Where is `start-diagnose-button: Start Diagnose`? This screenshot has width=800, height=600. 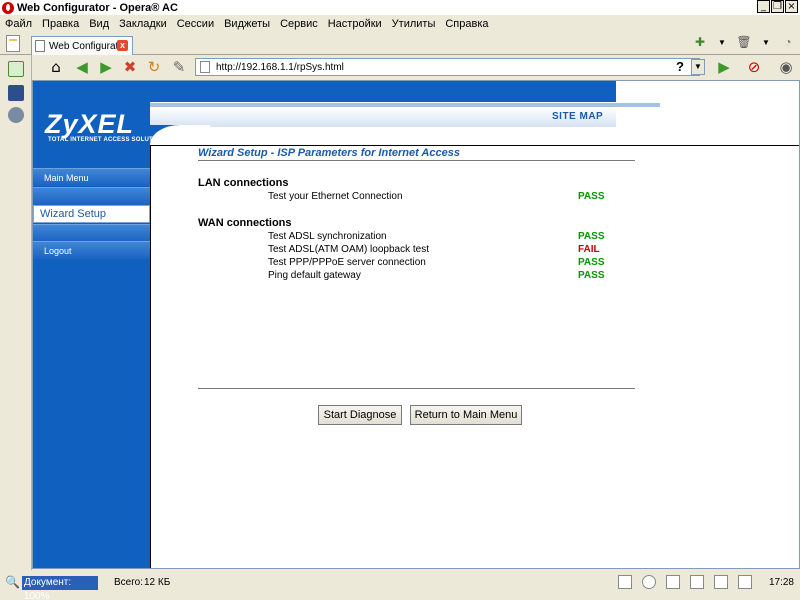 start-diagnose-button: Start Diagnose is located at coordinates (360, 415).